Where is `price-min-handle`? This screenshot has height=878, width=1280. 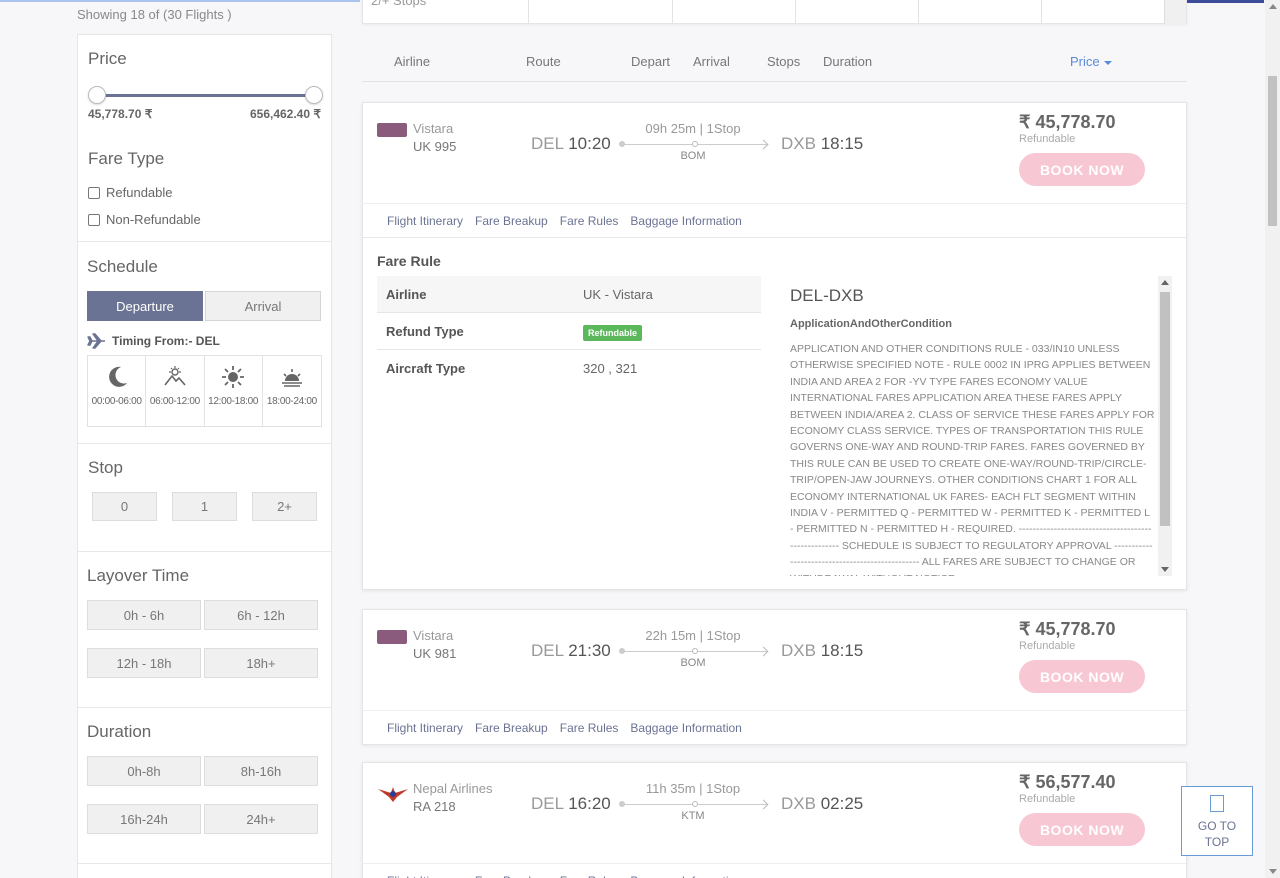 price-min-handle is located at coordinates (97, 95).